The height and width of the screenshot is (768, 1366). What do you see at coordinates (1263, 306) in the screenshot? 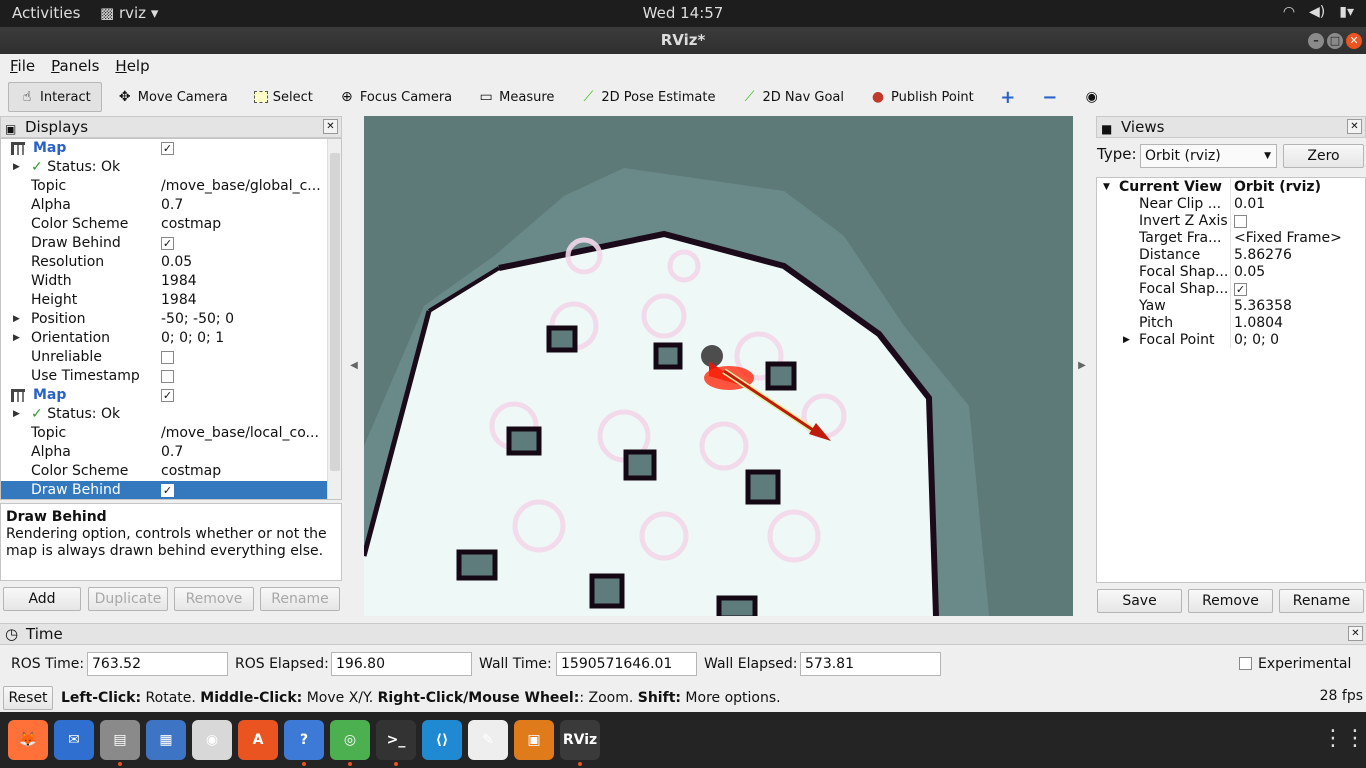
I see `view-property-value: 5.36358` at bounding box center [1263, 306].